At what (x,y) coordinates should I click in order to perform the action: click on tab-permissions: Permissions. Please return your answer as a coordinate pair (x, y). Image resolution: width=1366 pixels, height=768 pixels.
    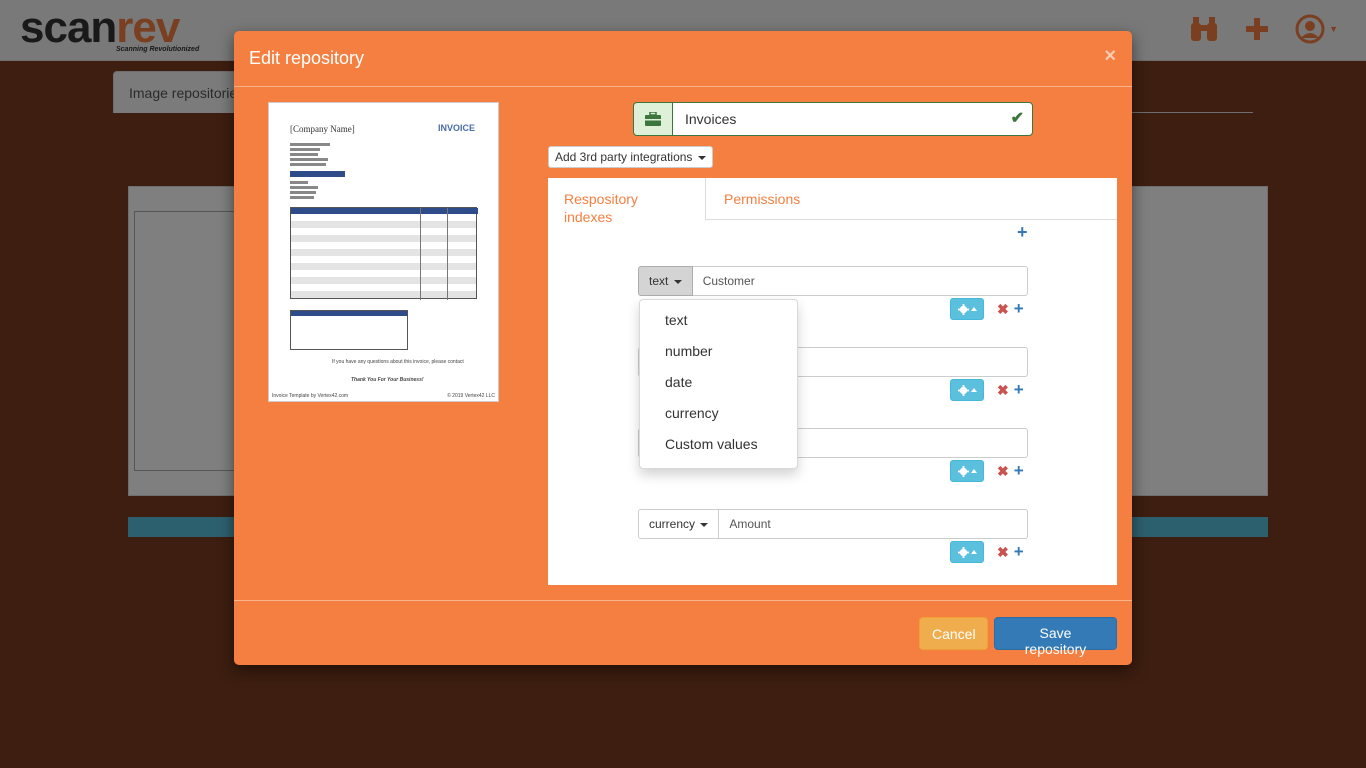
    Looking at the image, I should click on (762, 199).